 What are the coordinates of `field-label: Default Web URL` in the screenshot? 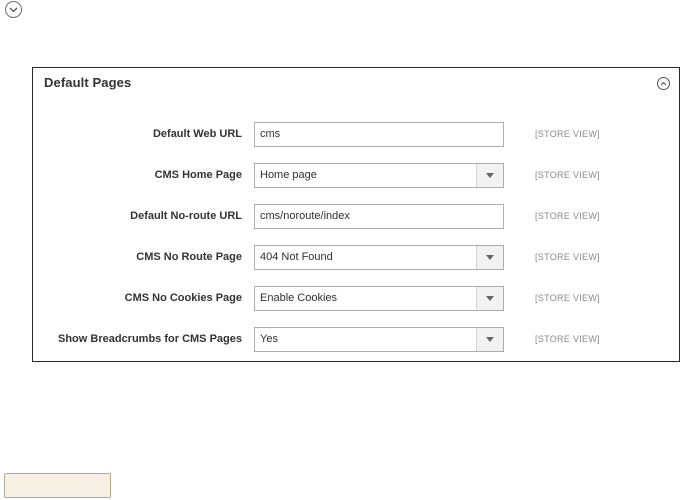 It's located at (197, 134).